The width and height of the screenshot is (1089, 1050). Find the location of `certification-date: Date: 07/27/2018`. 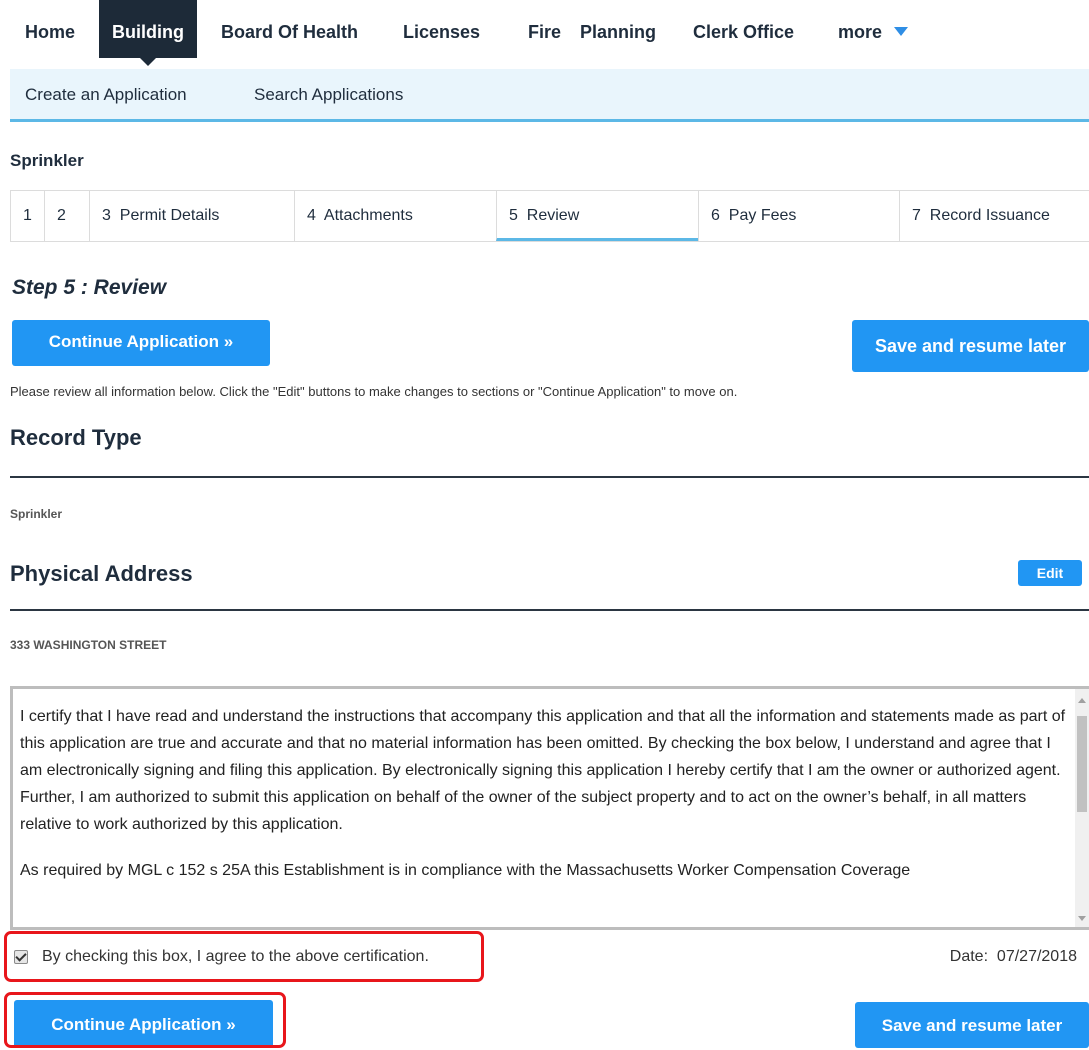

certification-date: Date: 07/27/2018 is located at coordinates (1013, 957).